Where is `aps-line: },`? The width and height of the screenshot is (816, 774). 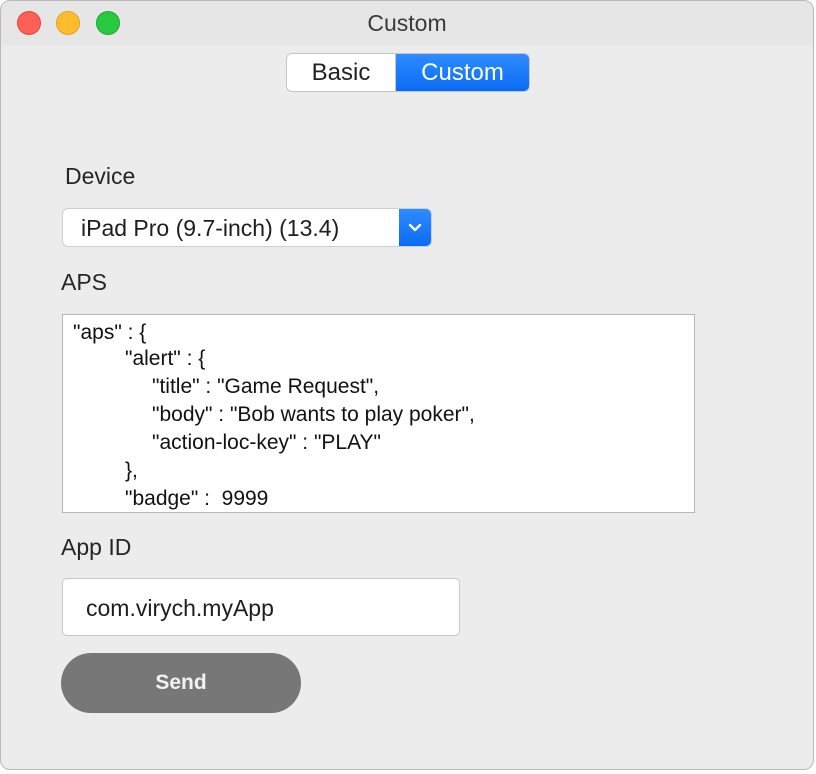 aps-line: }, is located at coordinates (131, 470).